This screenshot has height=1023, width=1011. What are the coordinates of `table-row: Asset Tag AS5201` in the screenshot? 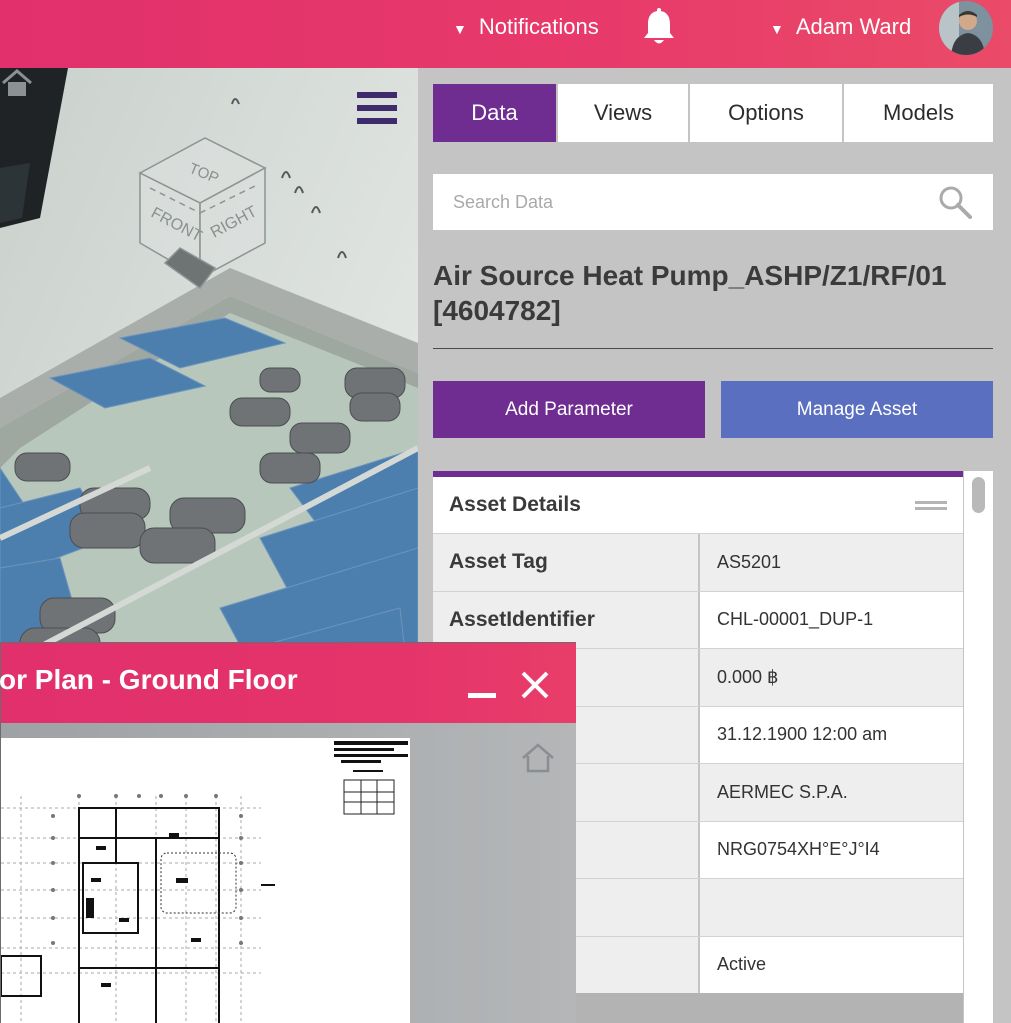 It's located at (698, 562).